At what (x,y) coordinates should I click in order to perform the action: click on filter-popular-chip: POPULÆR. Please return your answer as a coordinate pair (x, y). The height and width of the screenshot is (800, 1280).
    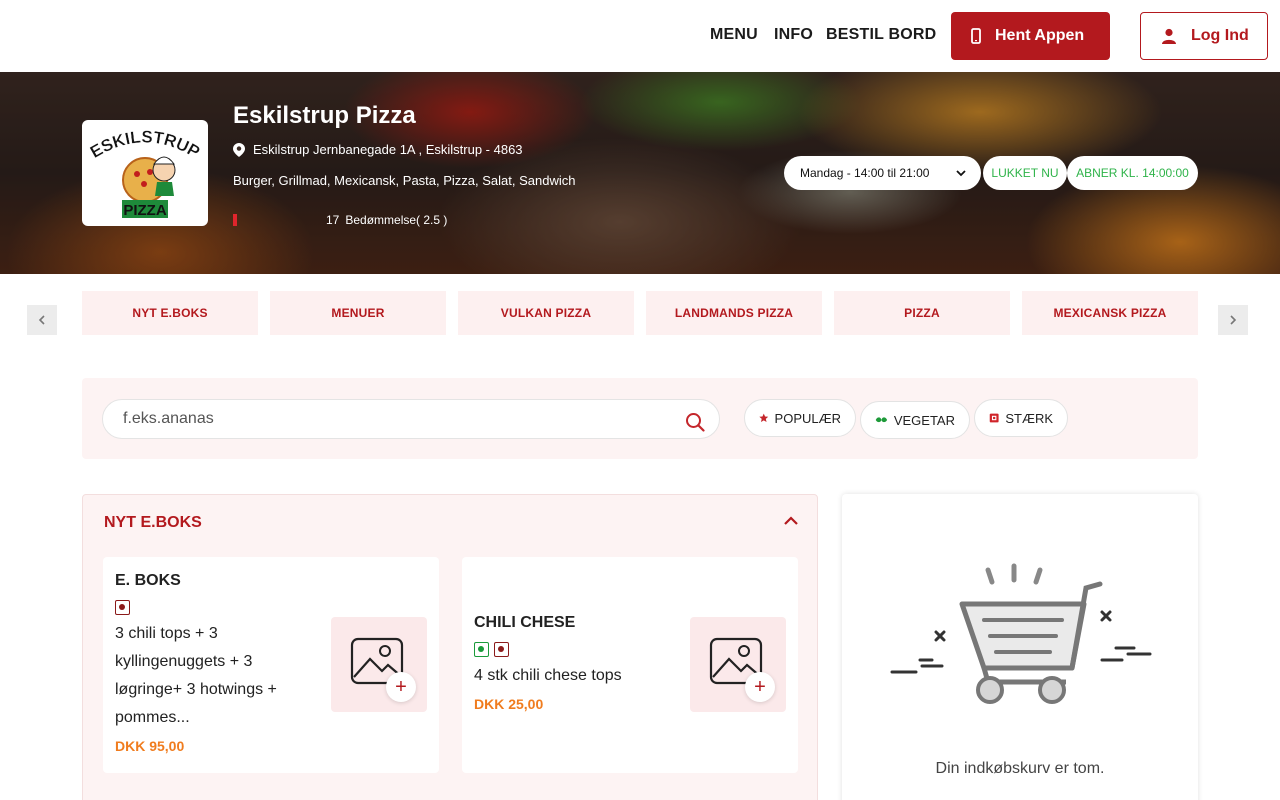
    Looking at the image, I should click on (800, 418).